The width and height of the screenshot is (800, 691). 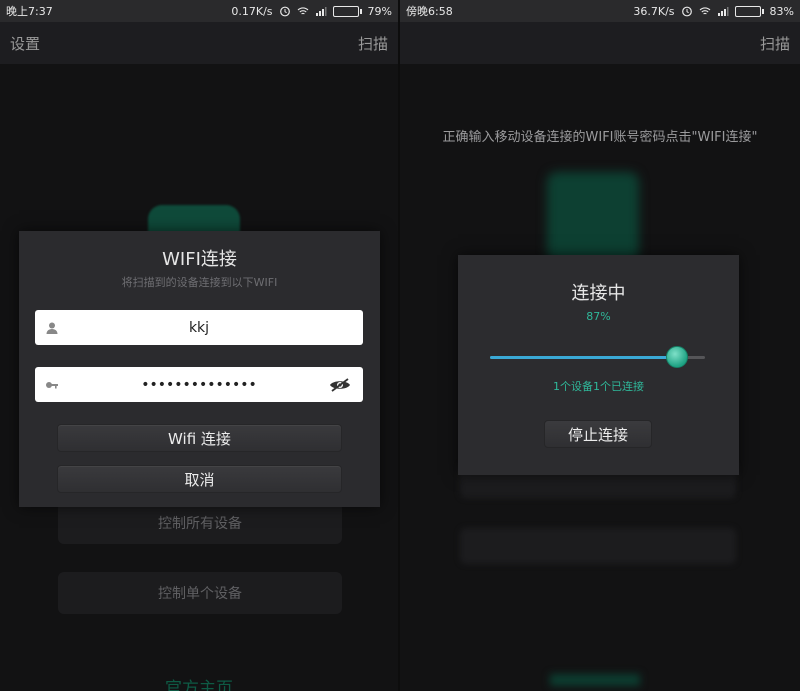 What do you see at coordinates (252, 11) in the screenshot?
I see `network-speed: 0.17K/s` at bounding box center [252, 11].